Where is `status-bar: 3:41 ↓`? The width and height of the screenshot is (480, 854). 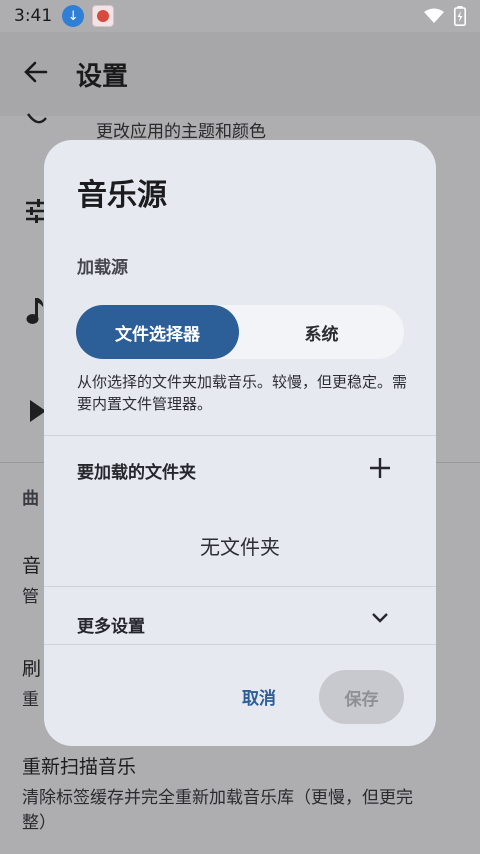
status-bar: 3:41 ↓ is located at coordinates (240, 16).